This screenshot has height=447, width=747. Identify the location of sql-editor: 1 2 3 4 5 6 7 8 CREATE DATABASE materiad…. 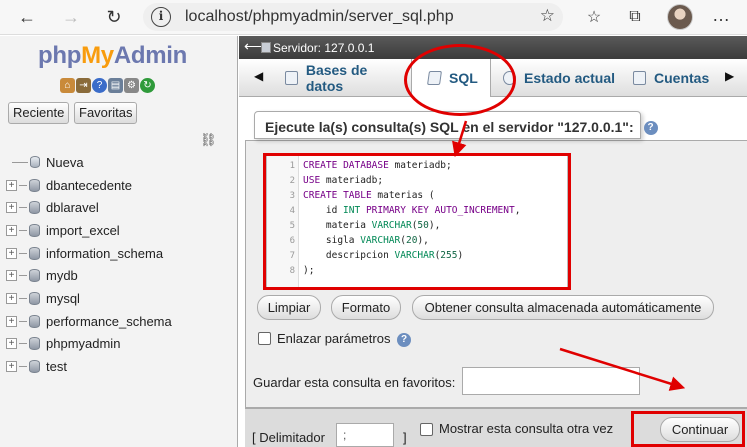
(417, 221).